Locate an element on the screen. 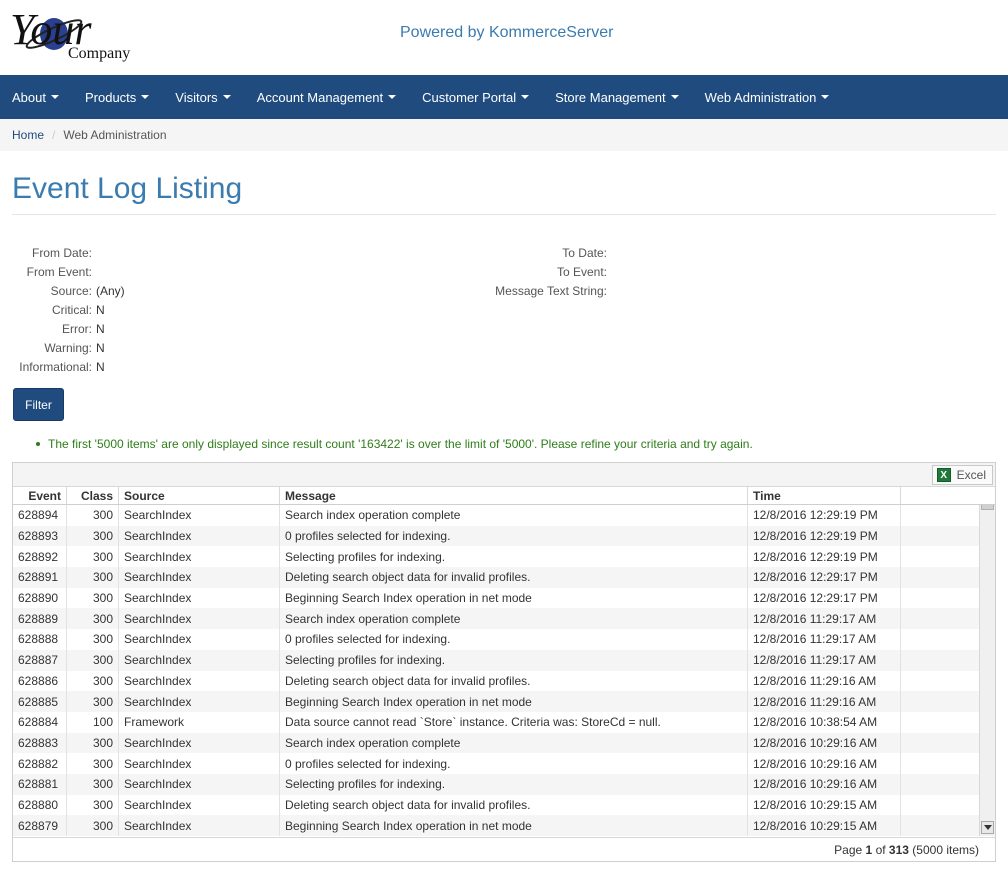 Image resolution: width=1008 pixels, height=870 pixels. nav-web-administration: Web Administration is located at coordinates (767, 97).